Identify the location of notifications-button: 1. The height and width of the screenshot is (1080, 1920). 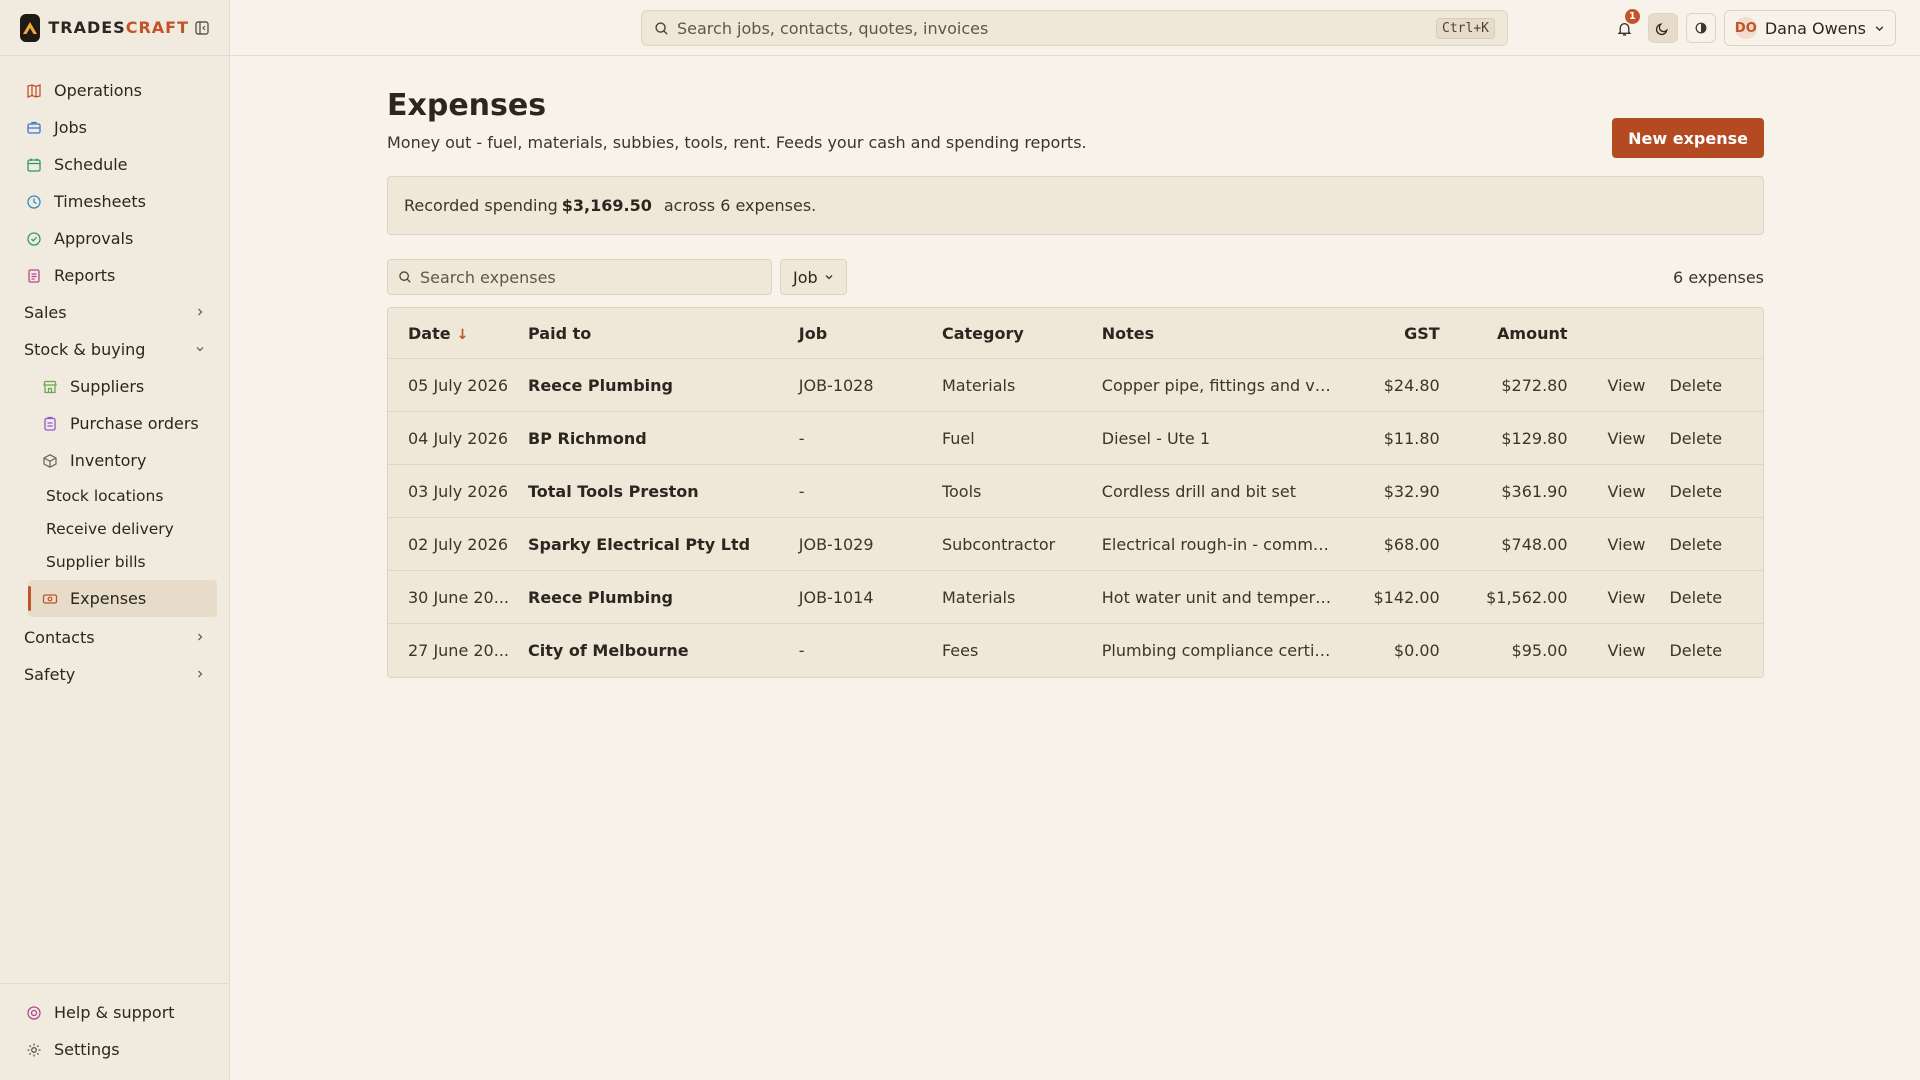
(1625, 26).